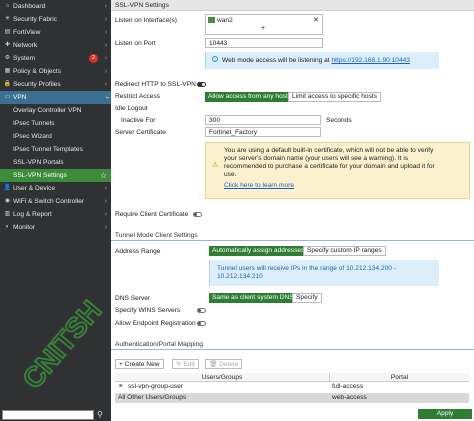  I want to click on sidebar-item-label: Log & Report, so click(32, 214).